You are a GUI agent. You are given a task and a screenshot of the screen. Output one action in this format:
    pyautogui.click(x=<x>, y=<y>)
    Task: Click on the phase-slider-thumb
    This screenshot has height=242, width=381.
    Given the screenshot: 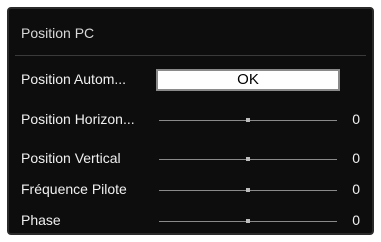 What is the action you would take?
    pyautogui.click(x=248, y=221)
    